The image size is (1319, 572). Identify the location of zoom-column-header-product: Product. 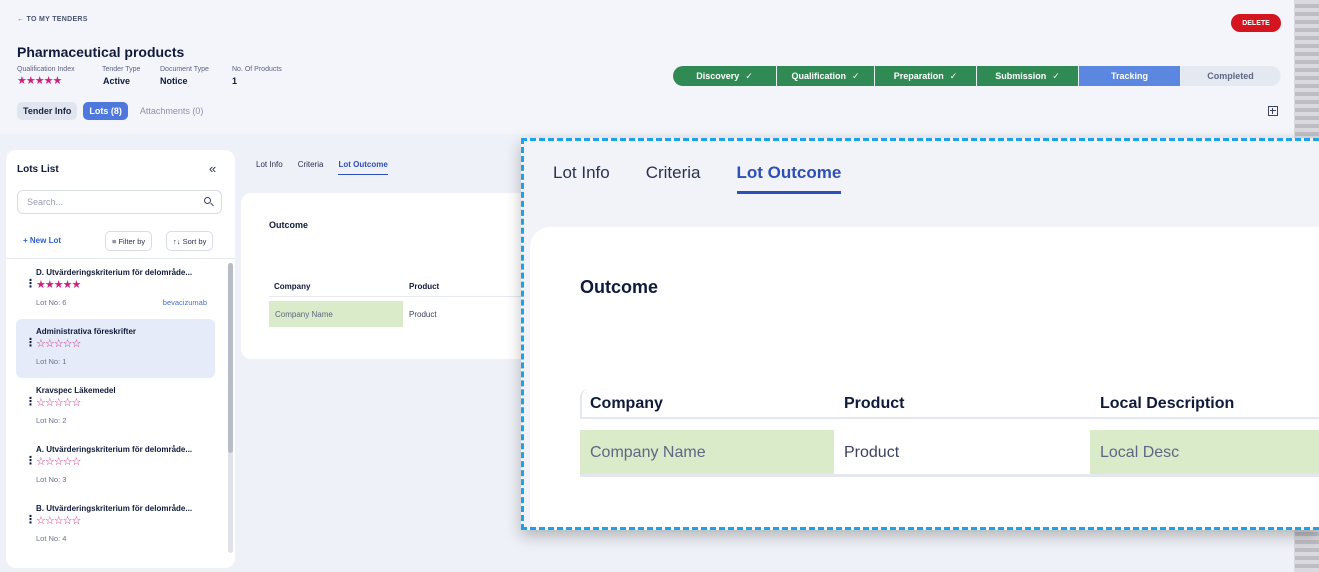
(874, 403).